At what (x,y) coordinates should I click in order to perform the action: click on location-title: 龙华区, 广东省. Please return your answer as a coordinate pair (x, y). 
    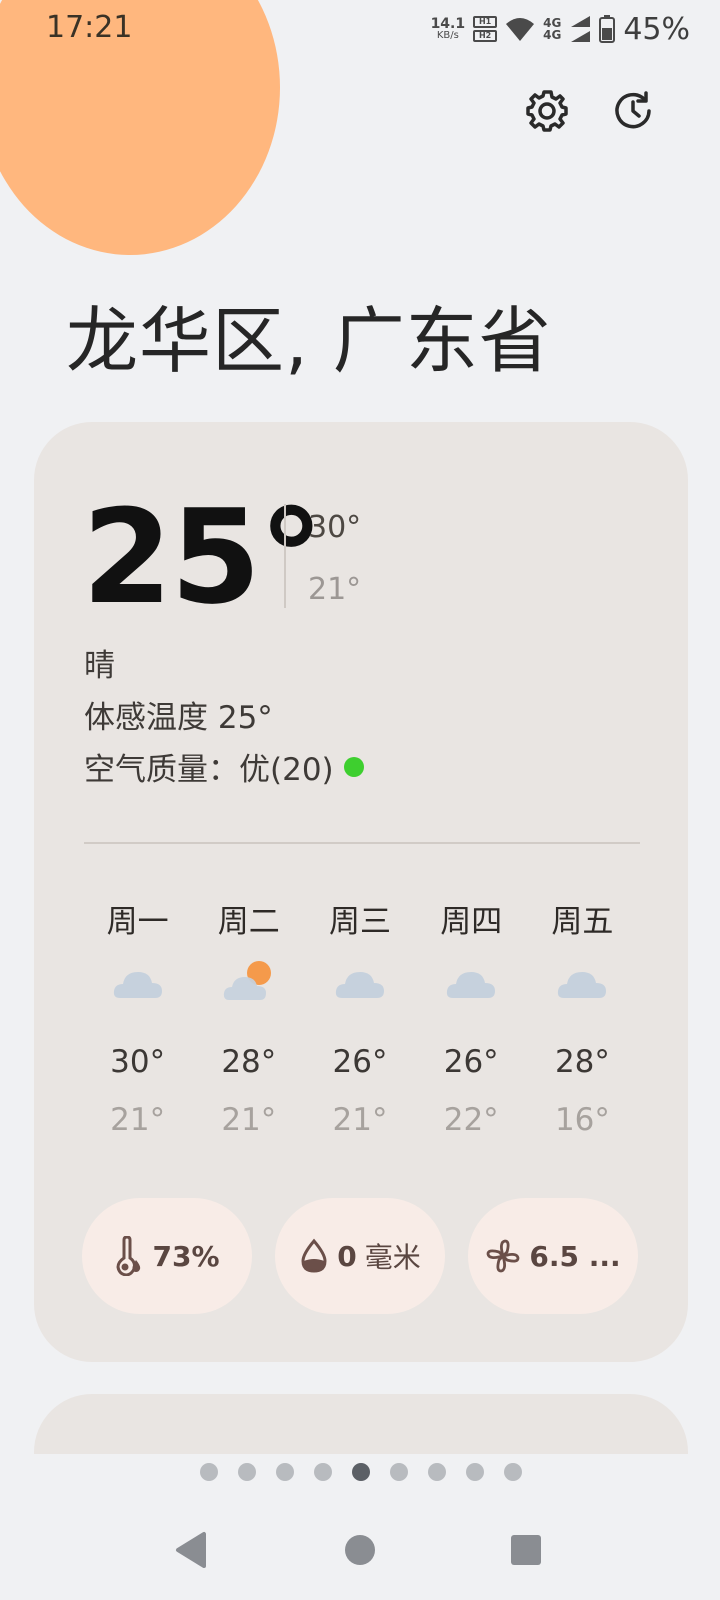
    Looking at the image, I should click on (309, 341).